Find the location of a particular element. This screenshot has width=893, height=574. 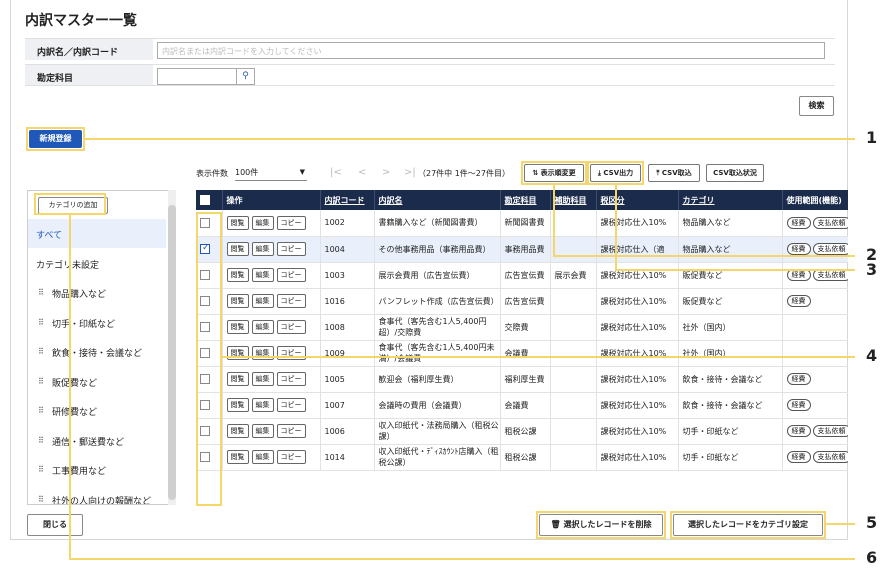

category-item: ⠿ 通信・郵送費など is located at coordinates (97, 440).